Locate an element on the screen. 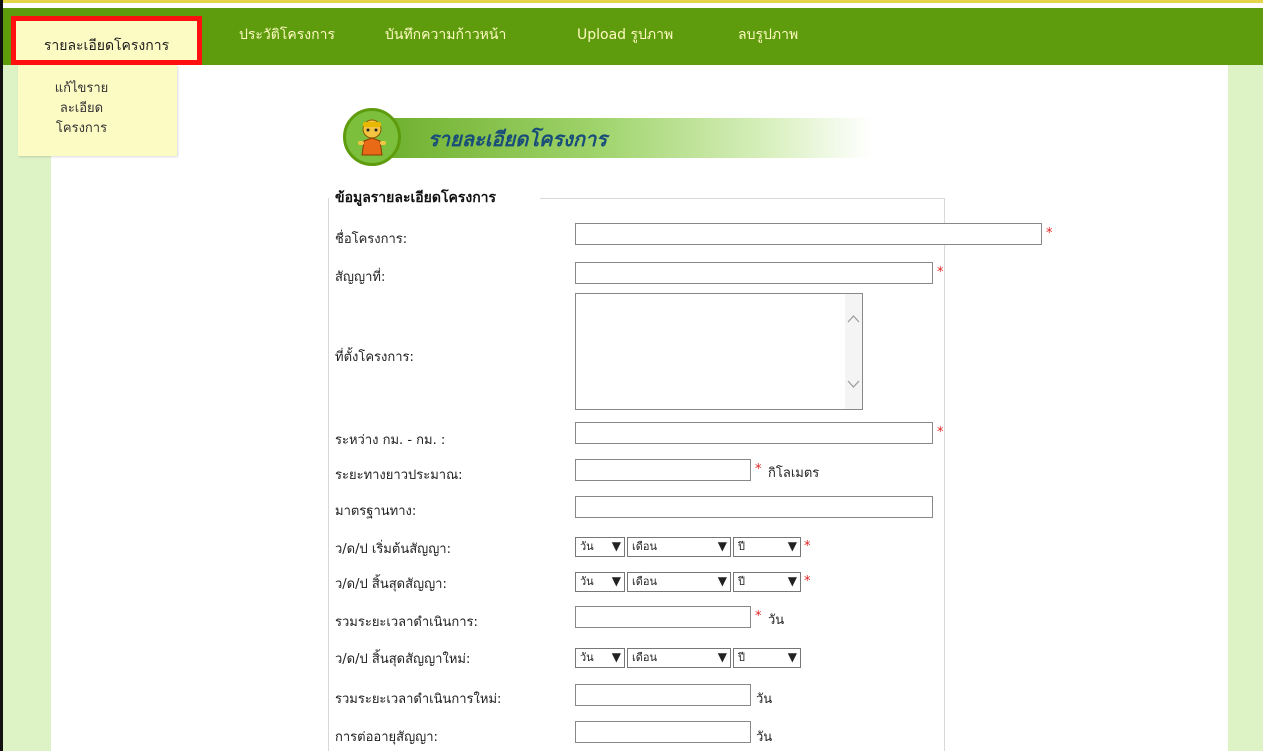 The width and height of the screenshot is (1263, 751). extension-label: การต่ออายุสัญญา: is located at coordinates (386, 737).